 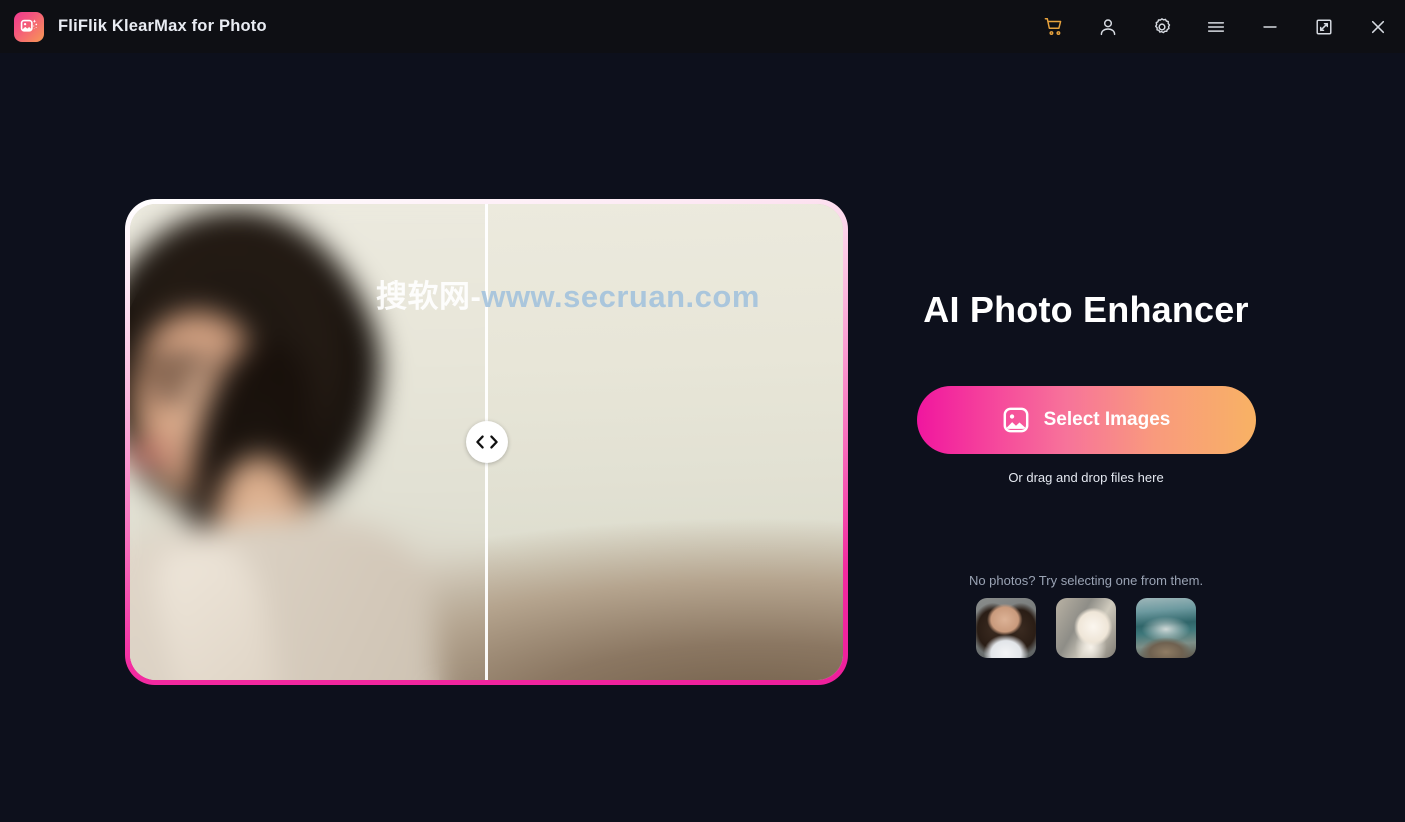 What do you see at coordinates (702, 26) in the screenshot?
I see `title-bar: FliFlik KlearMax for Photo` at bounding box center [702, 26].